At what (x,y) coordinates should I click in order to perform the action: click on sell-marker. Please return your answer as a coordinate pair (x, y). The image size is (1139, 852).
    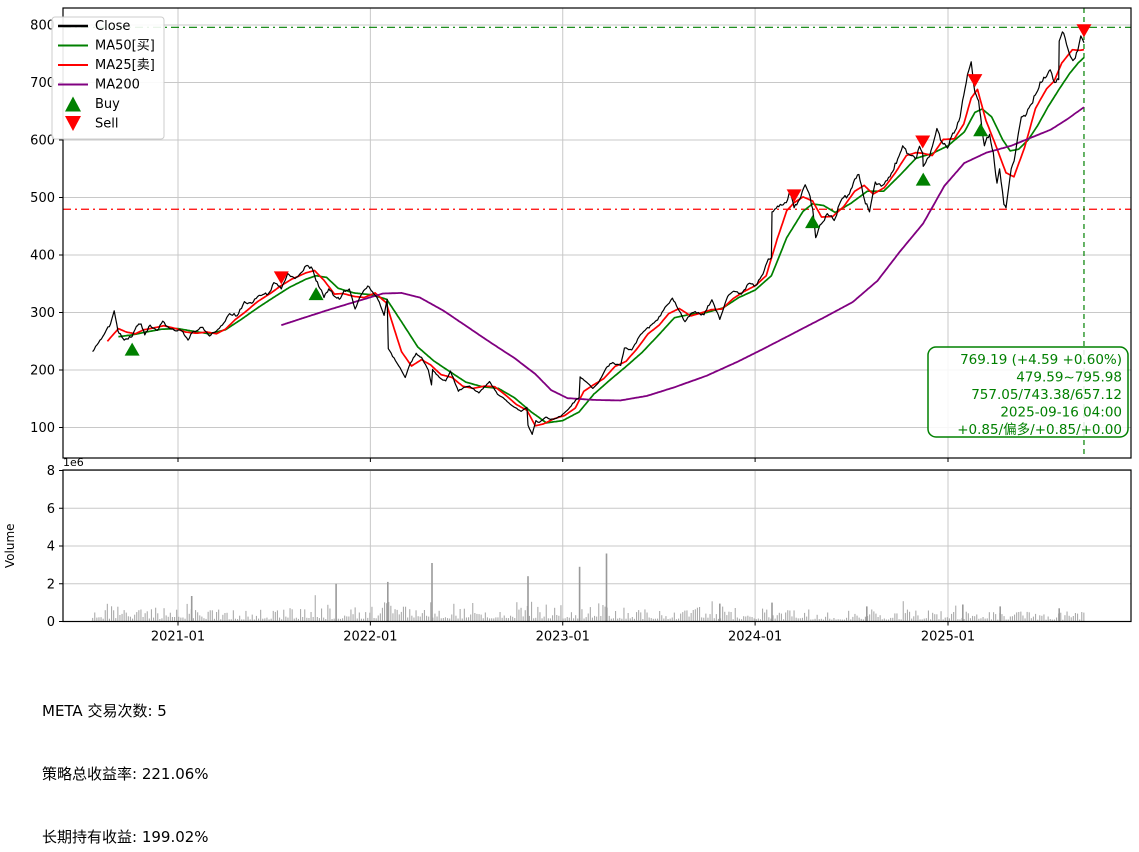
    Looking at the image, I should click on (923, 142).